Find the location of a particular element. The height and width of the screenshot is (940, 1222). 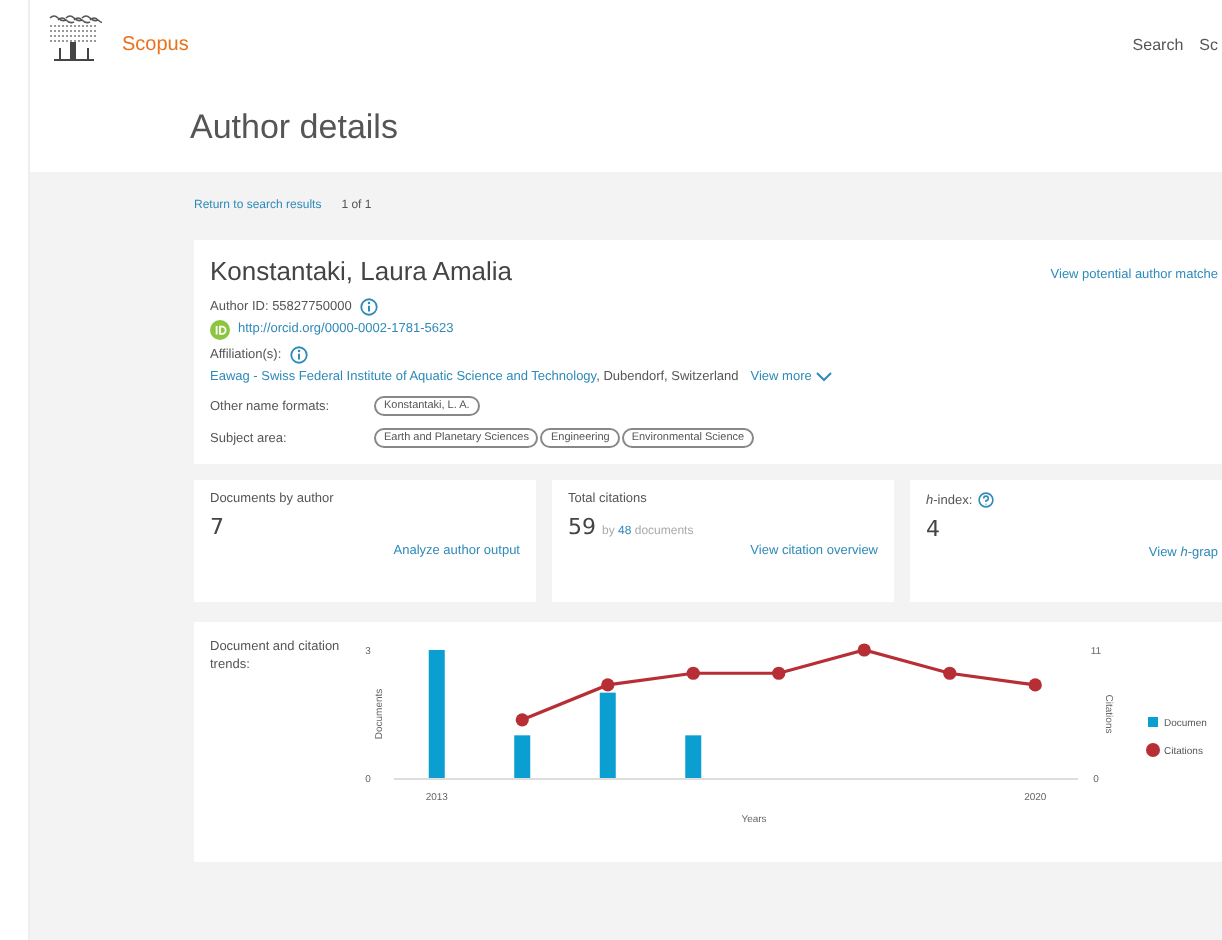

chevron-down-icon is located at coordinates (823, 377).